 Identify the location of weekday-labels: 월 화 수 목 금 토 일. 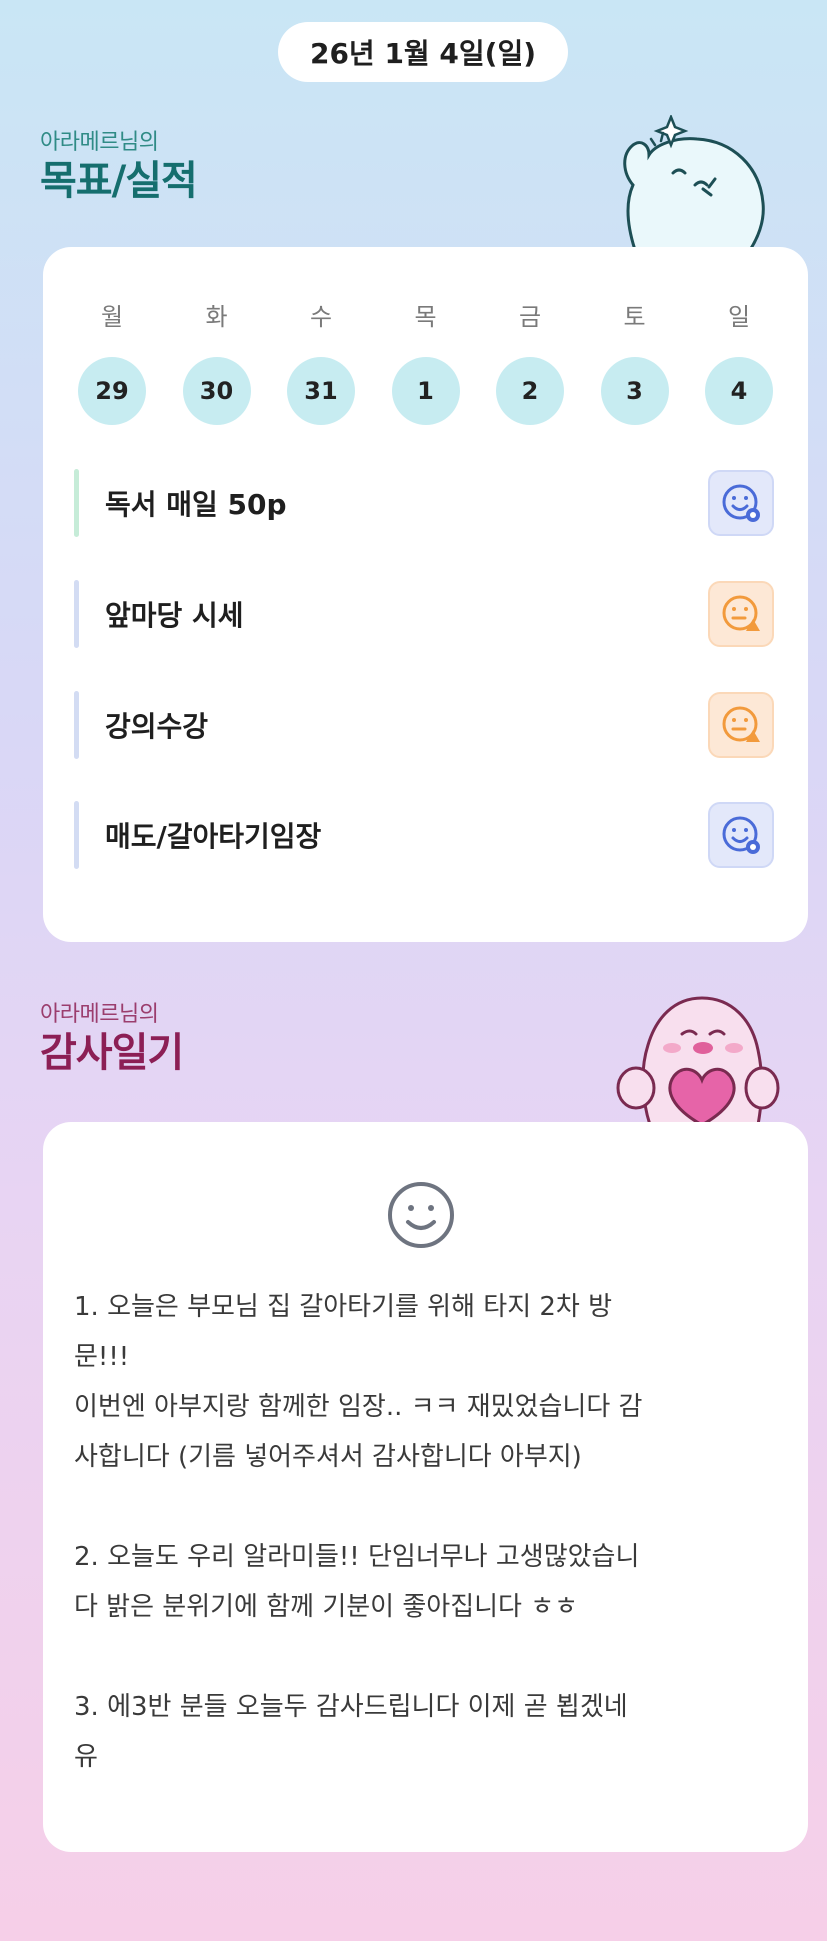
(425, 314).